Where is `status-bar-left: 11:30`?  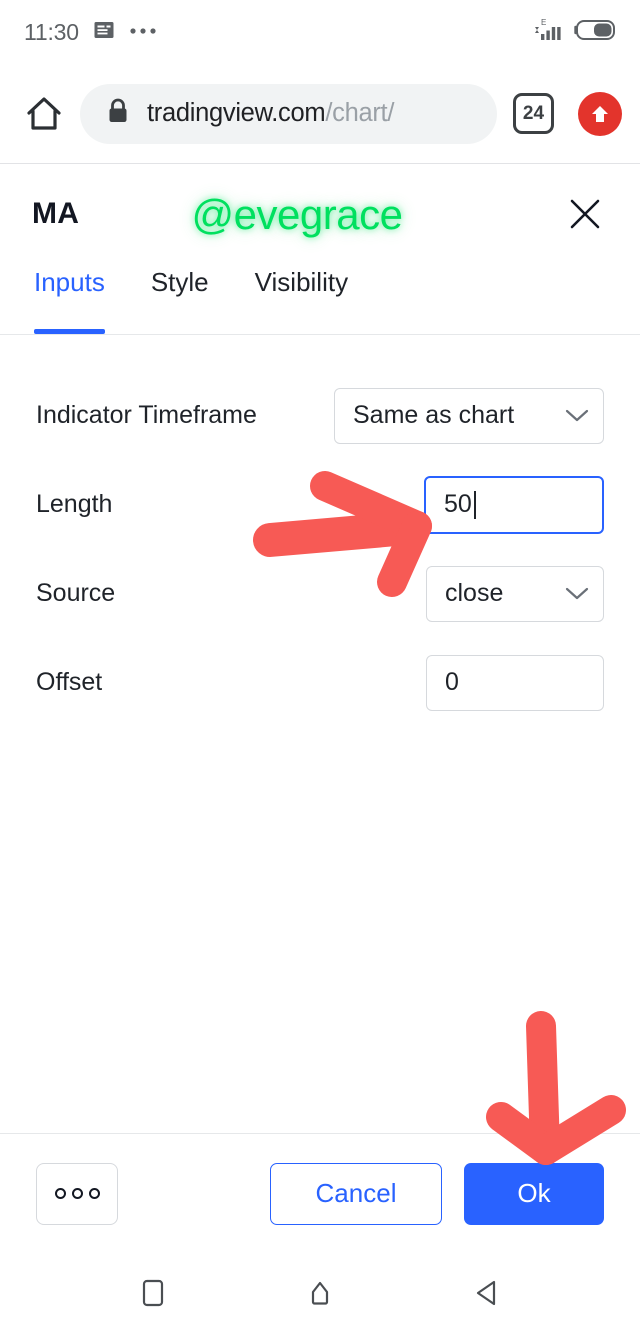 status-bar-left: 11:30 is located at coordinates (91, 32).